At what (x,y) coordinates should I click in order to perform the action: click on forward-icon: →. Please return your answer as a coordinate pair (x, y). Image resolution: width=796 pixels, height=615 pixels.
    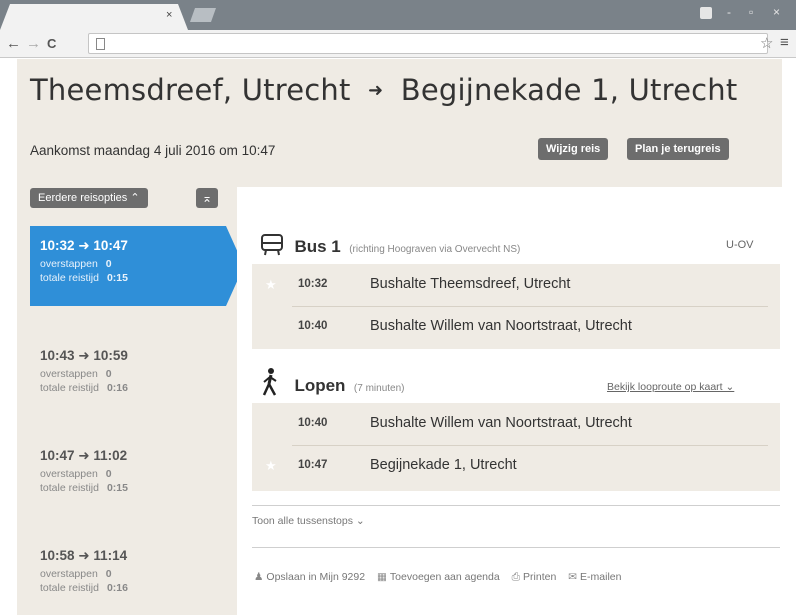
    Looking at the image, I should click on (33, 43).